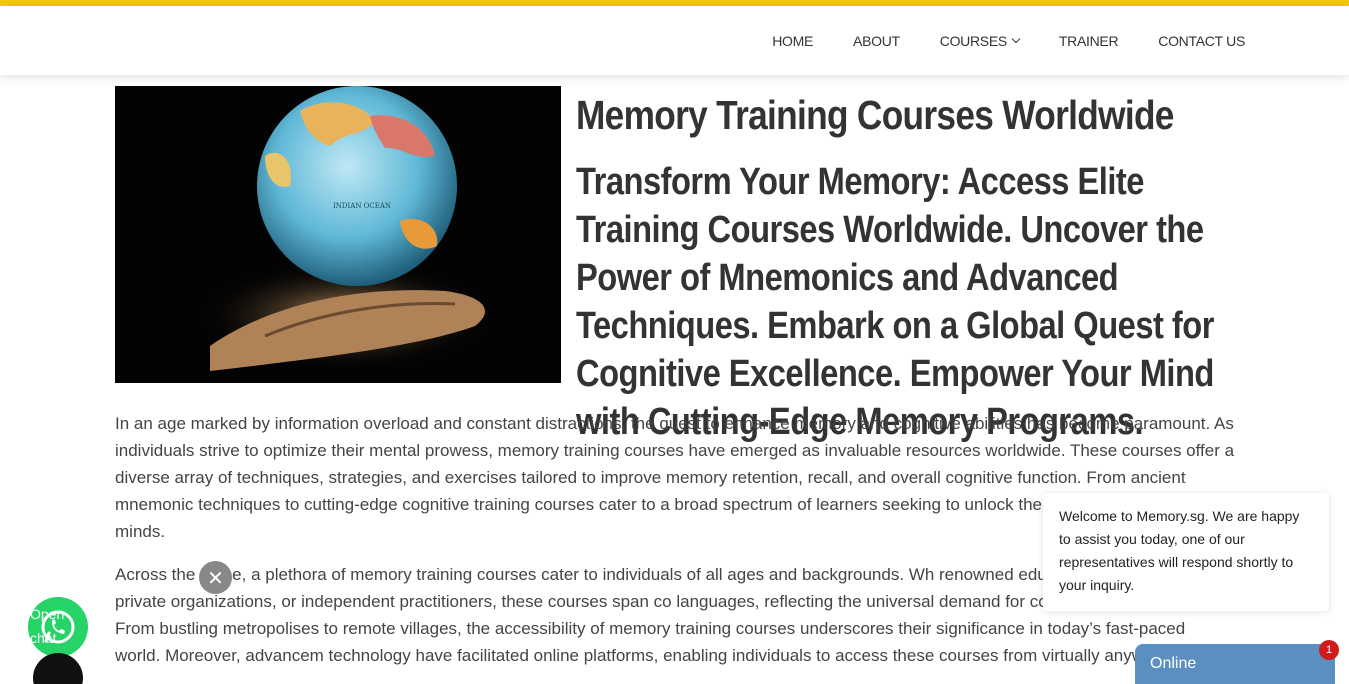  Describe the element at coordinates (1329, 650) in the screenshot. I see `unread-badge: 1` at that location.